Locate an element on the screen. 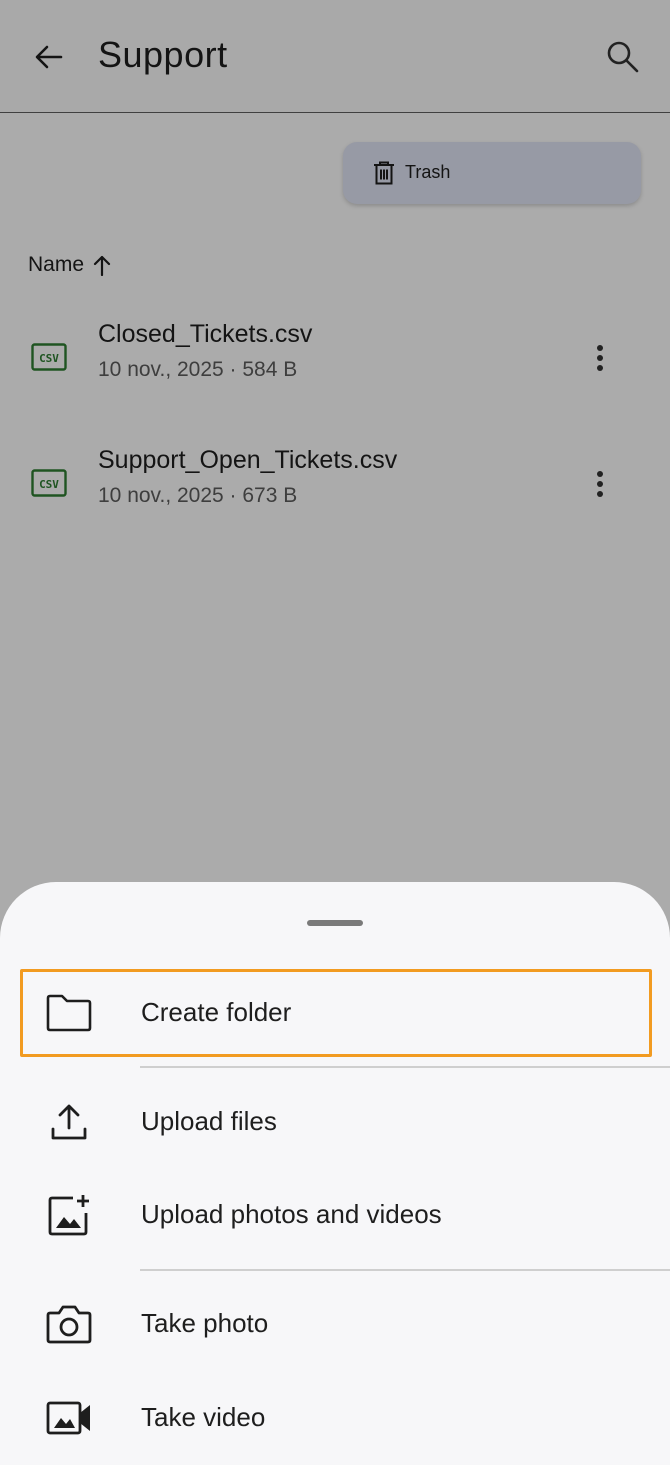 Image resolution: width=670 pixels, height=1465 pixels. drag-handle is located at coordinates (335, 923).